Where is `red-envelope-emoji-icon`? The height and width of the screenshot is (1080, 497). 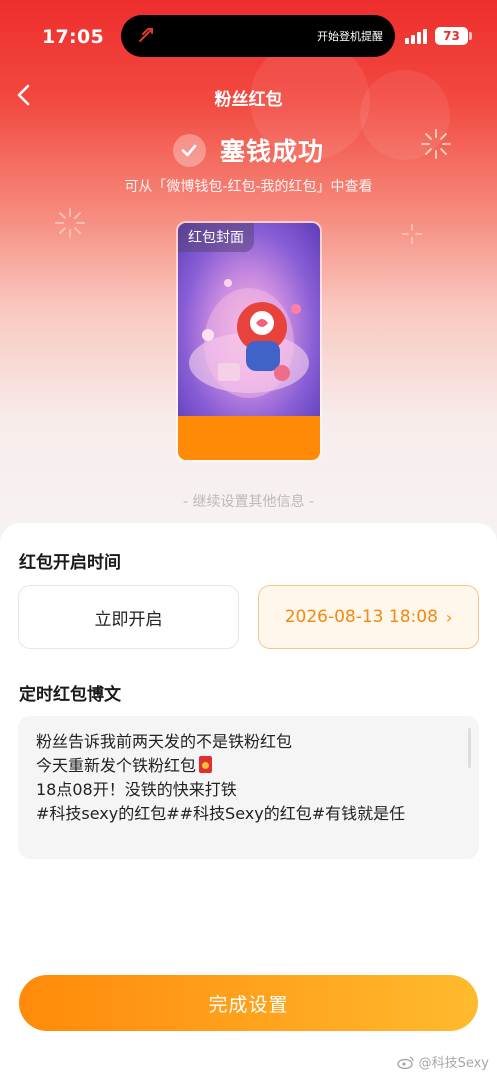
red-envelope-emoji-icon is located at coordinates (206, 764).